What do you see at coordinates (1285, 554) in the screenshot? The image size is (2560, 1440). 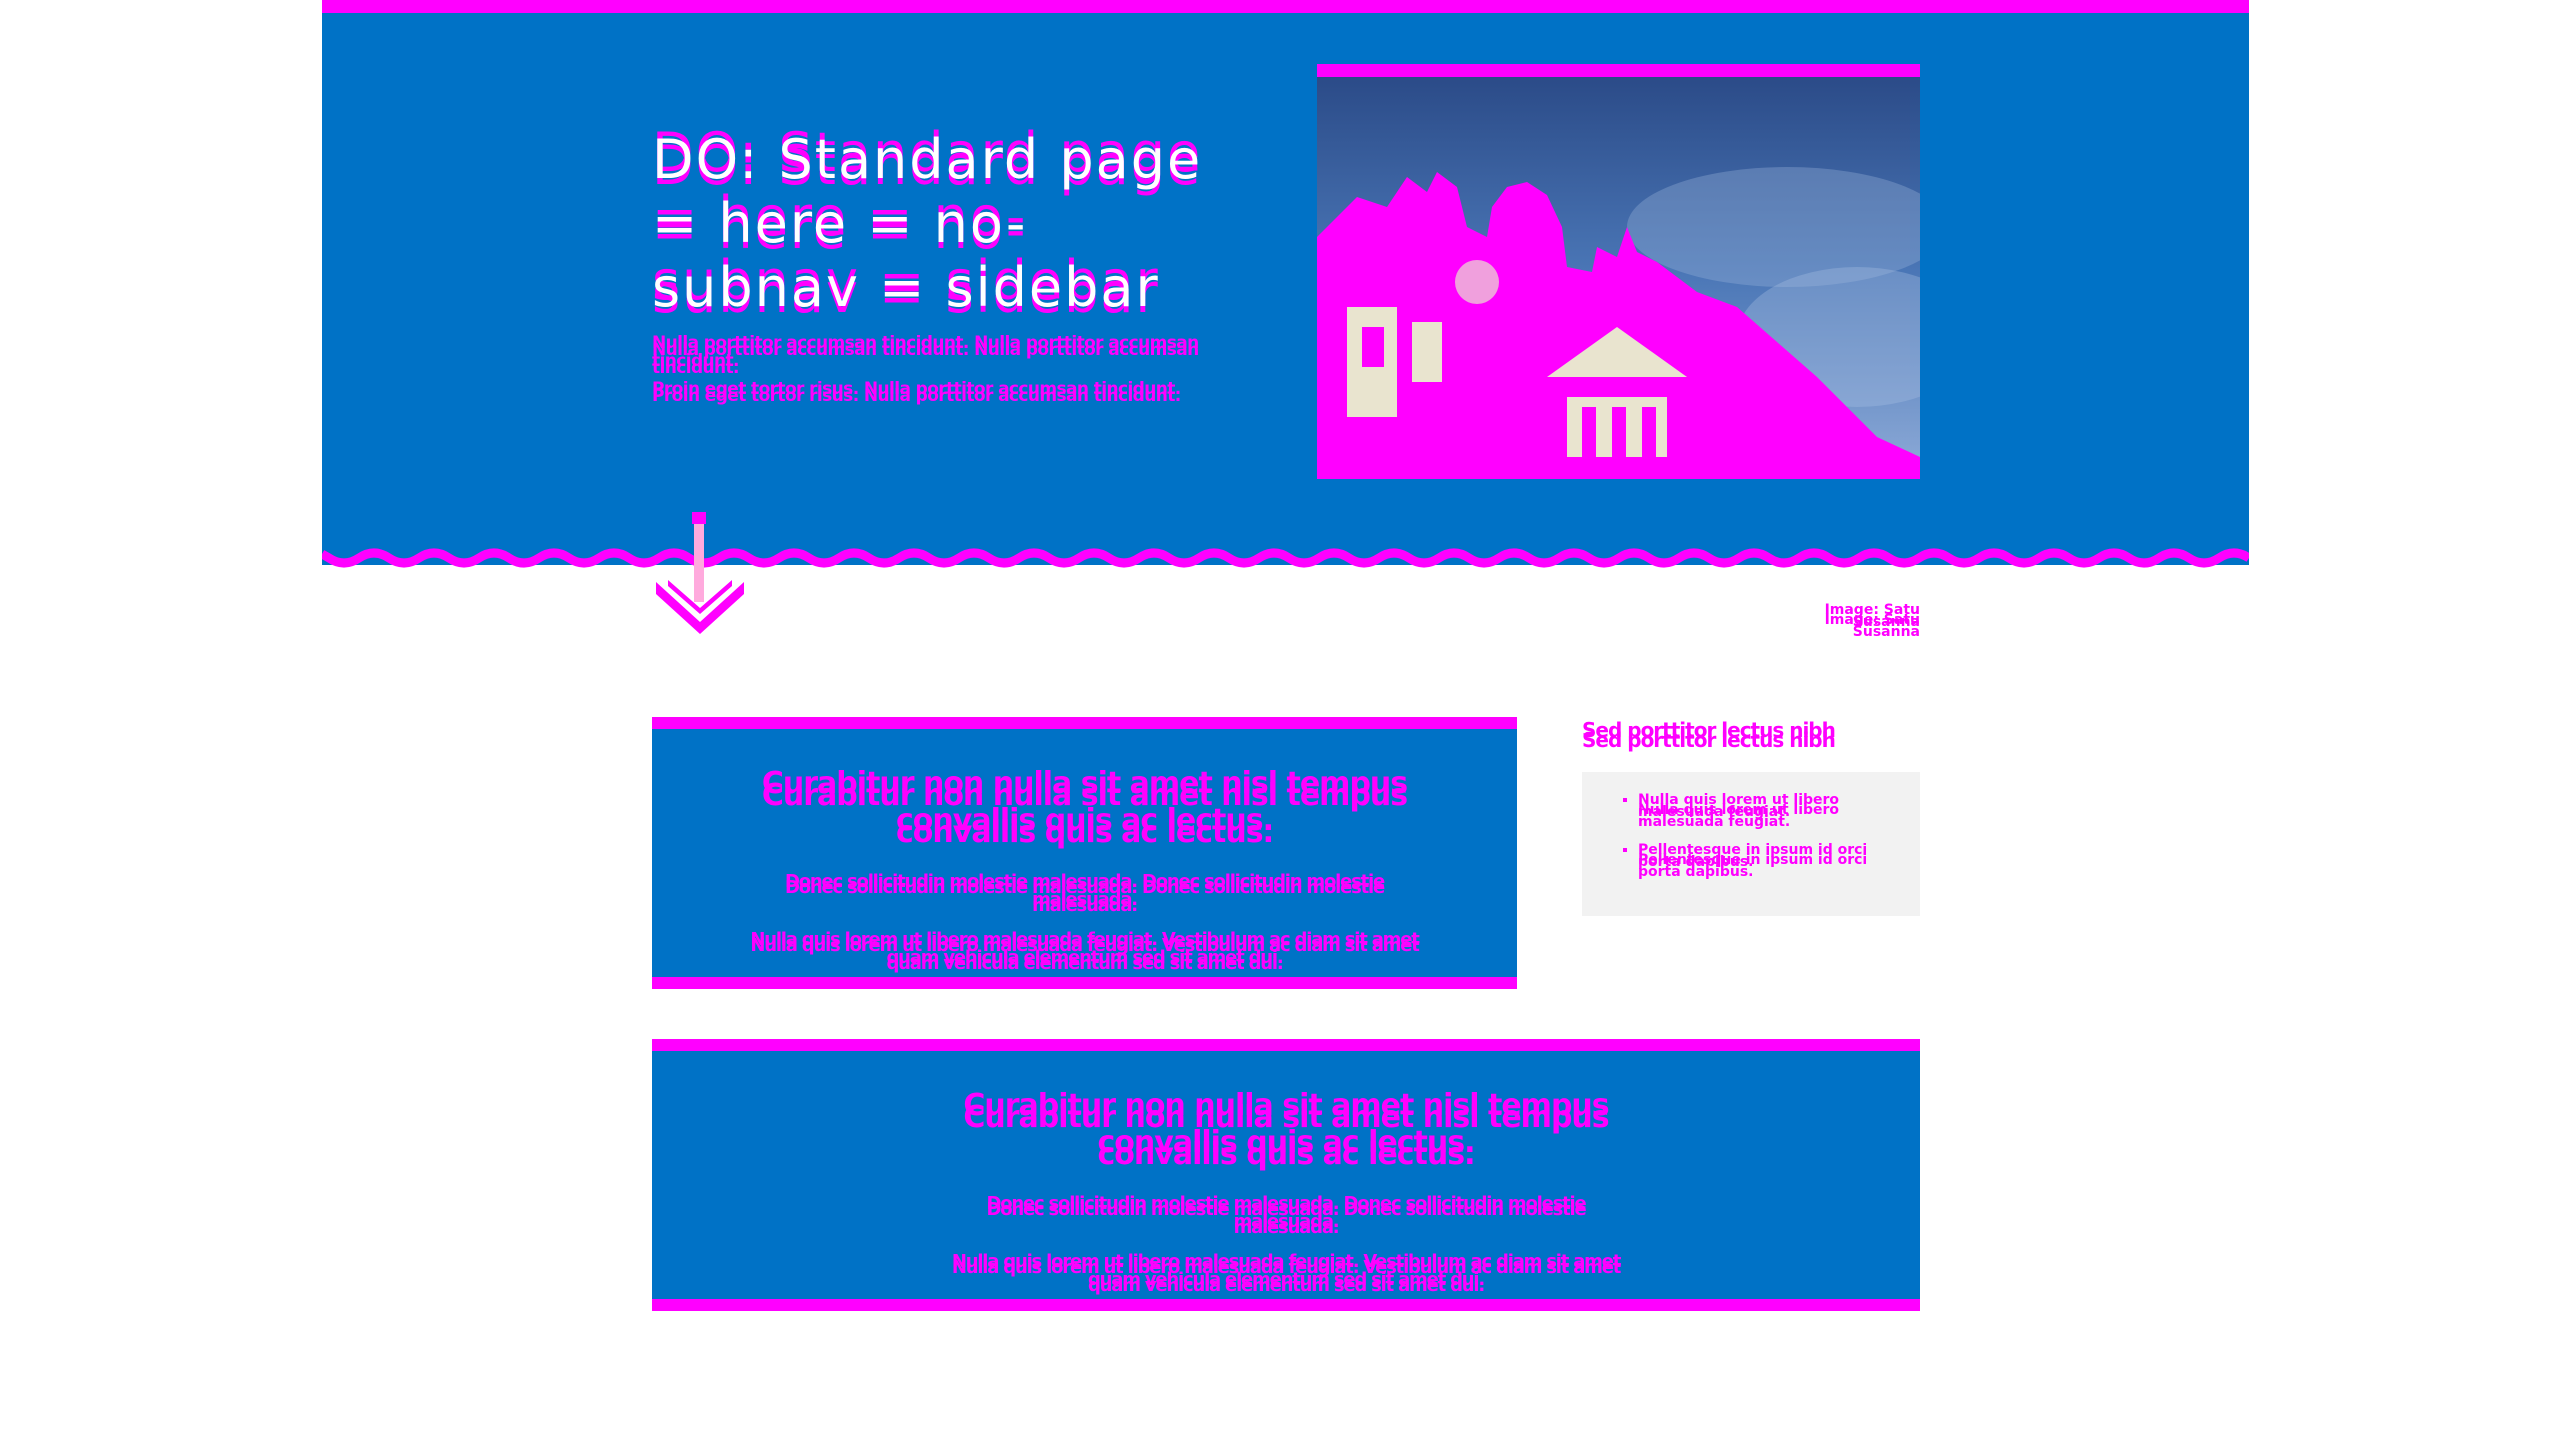 I see `wave-divider` at bounding box center [1285, 554].